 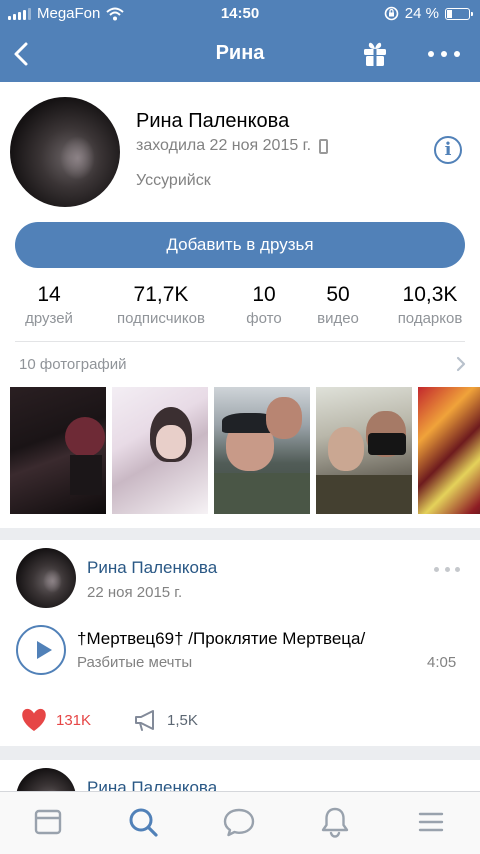 I want to click on share-count: 1,5K, so click(x=182, y=720).